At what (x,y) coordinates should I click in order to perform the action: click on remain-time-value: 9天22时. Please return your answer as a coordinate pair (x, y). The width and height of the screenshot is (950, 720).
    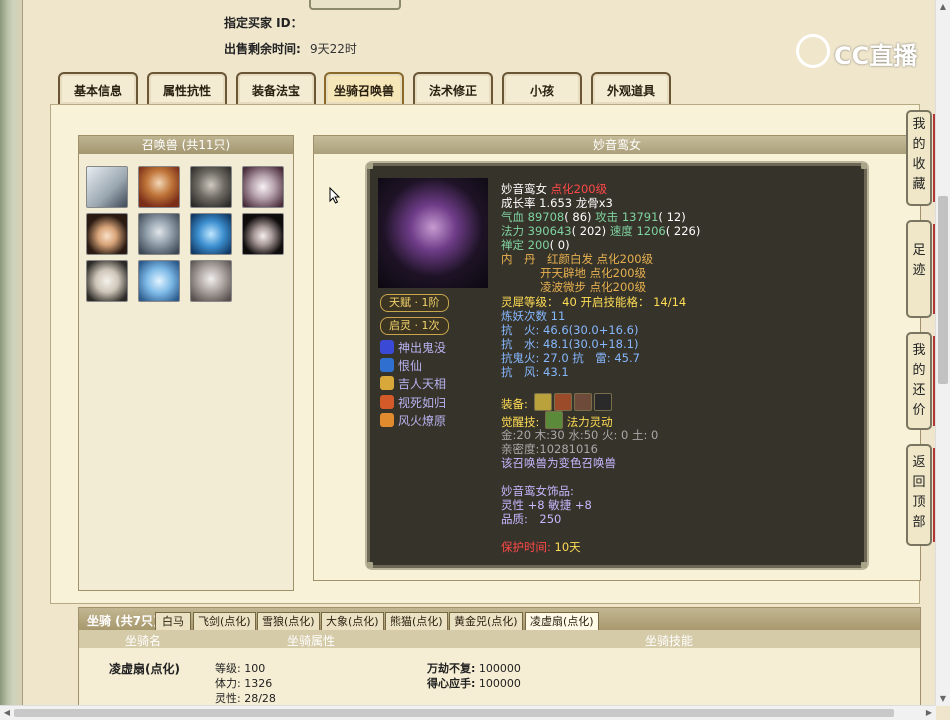
    Looking at the image, I should click on (333, 49).